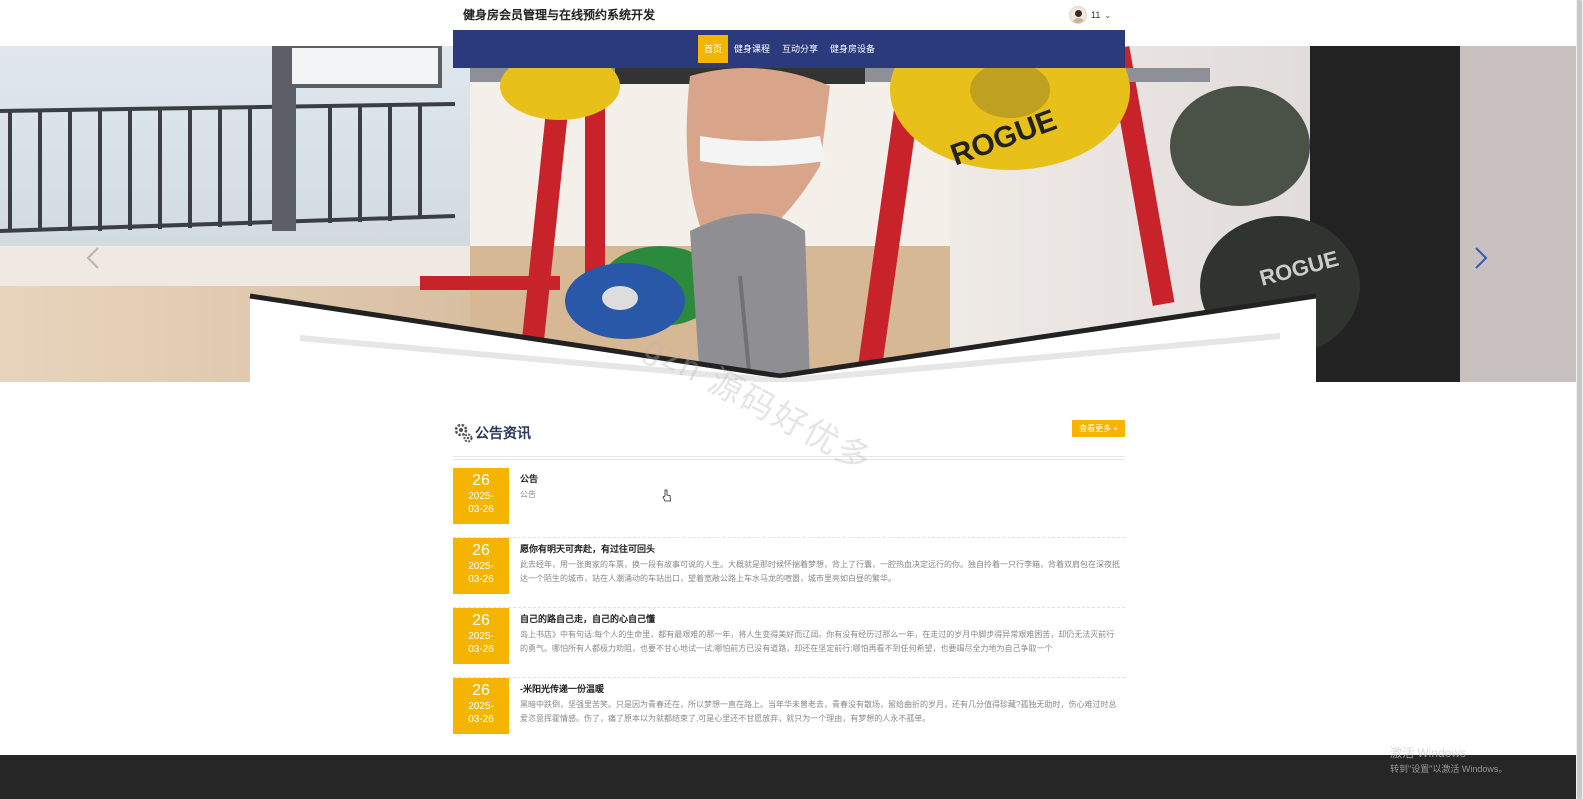 The height and width of the screenshot is (799, 1583). I want to click on list-item: 26 2025- 03-26 公告 公告, so click(789, 503).